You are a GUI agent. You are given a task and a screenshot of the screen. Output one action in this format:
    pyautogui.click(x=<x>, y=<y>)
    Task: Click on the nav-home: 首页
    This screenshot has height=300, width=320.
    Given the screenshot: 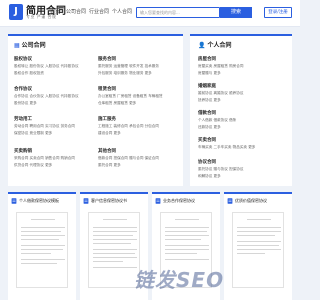 What is the action you would take?
    pyautogui.click(x=55, y=11)
    